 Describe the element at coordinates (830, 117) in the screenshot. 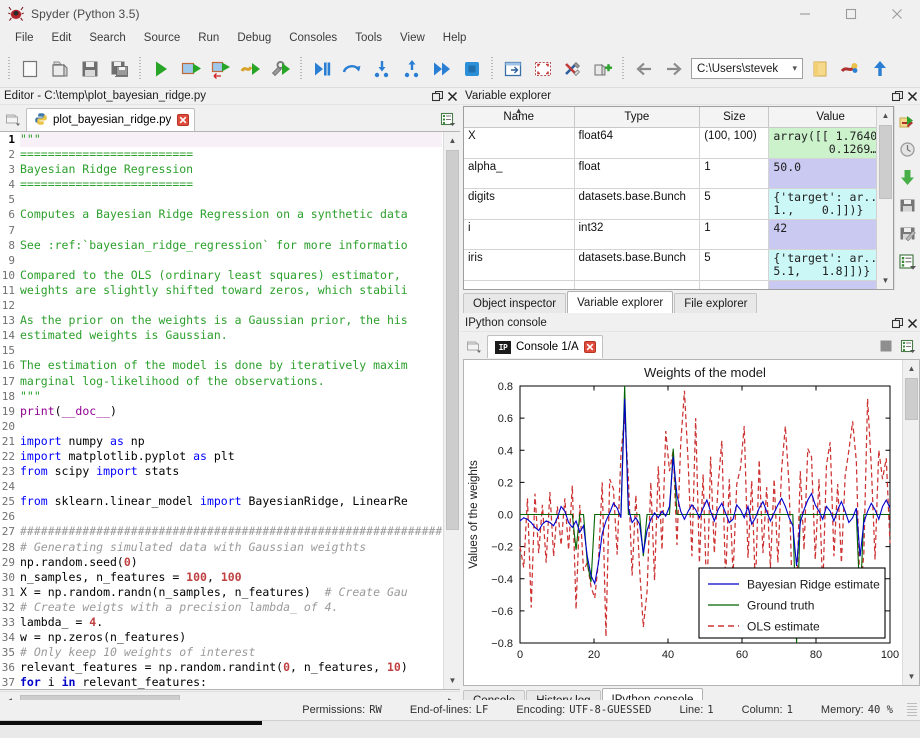

I see `column-header-value: Value` at that location.